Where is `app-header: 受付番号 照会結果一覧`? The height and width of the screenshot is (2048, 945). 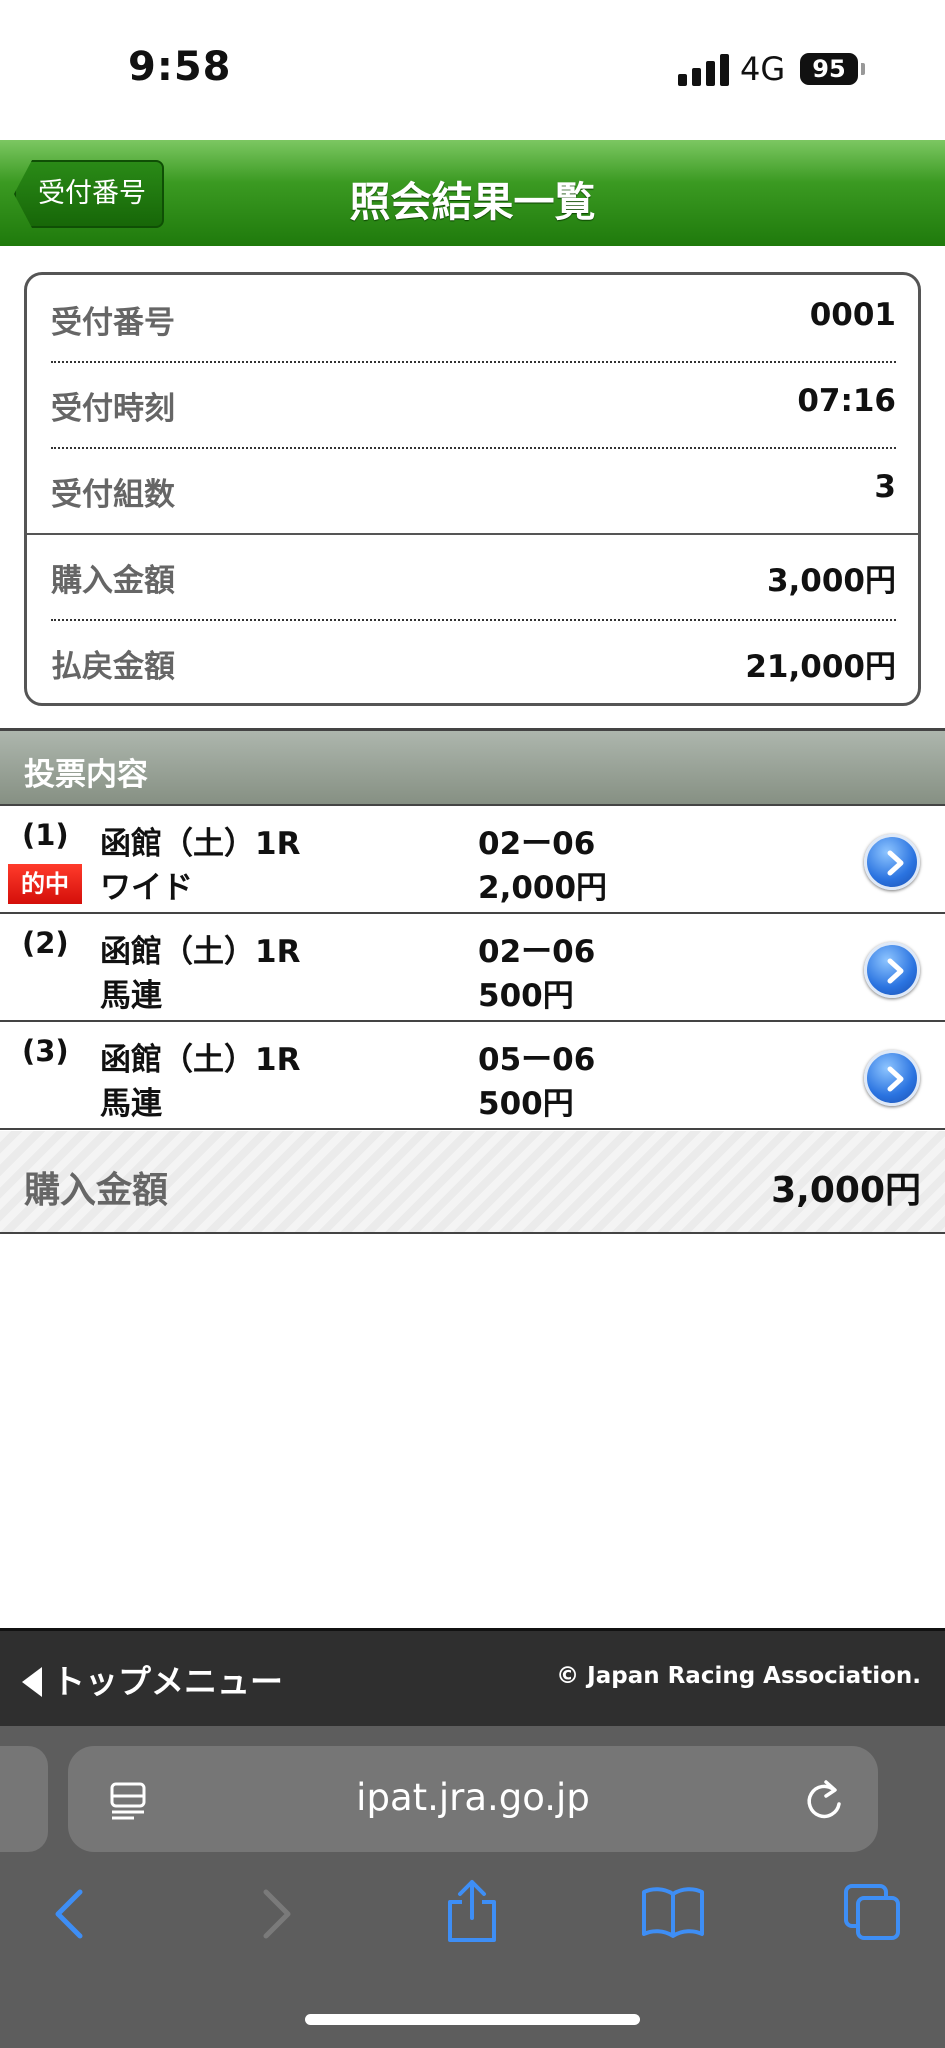 app-header: 受付番号 照会結果一覧 is located at coordinates (472, 193).